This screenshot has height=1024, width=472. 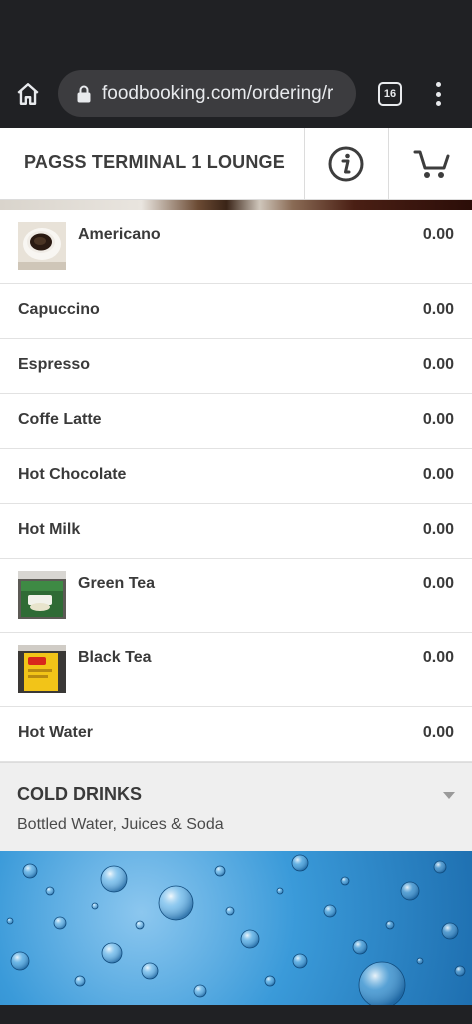 I want to click on url-text: foodbooking.com/ordering/r, so click(x=218, y=93).